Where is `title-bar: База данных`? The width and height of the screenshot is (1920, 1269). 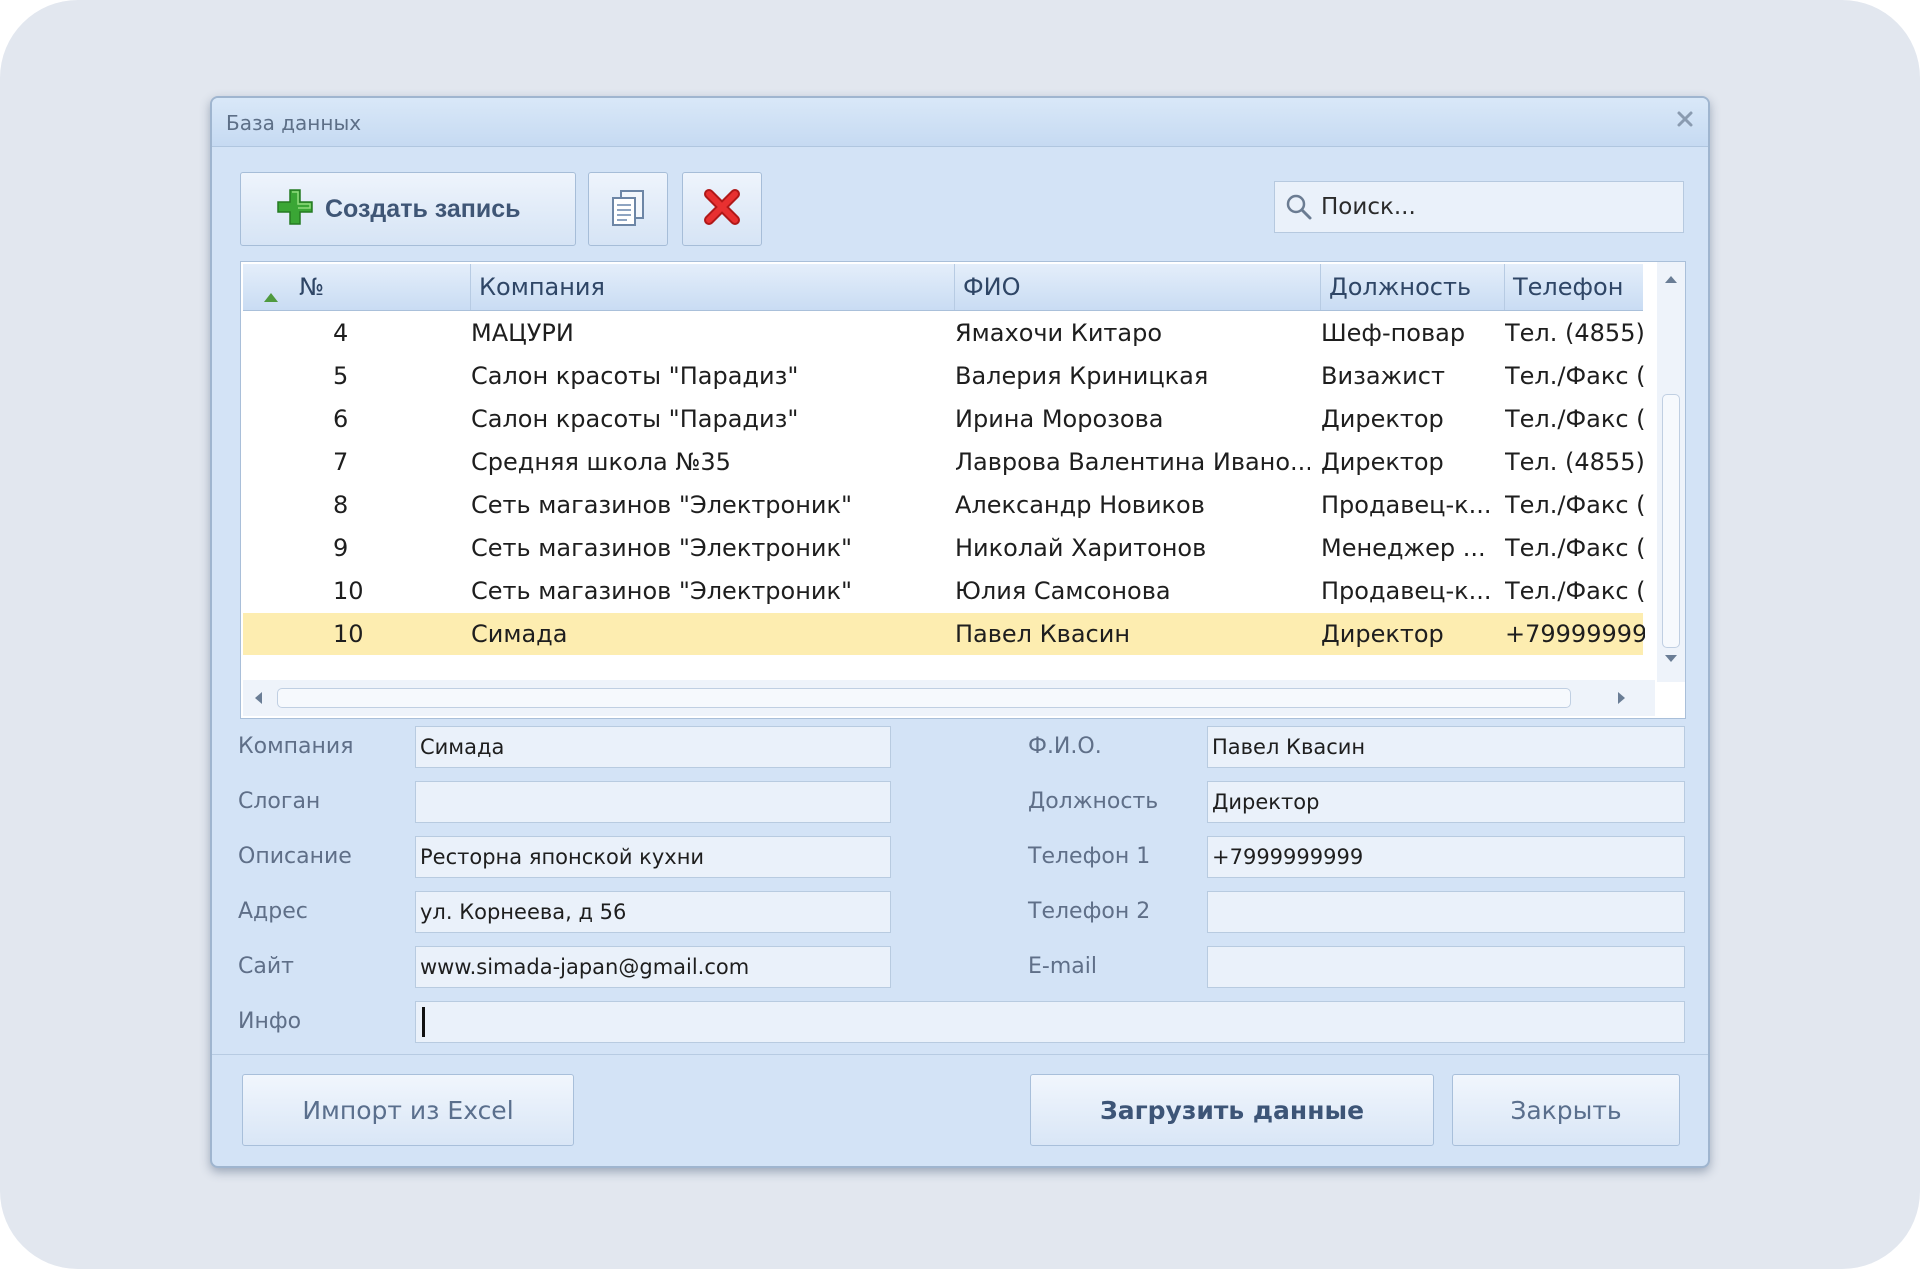 title-bar: База данных is located at coordinates (960, 122).